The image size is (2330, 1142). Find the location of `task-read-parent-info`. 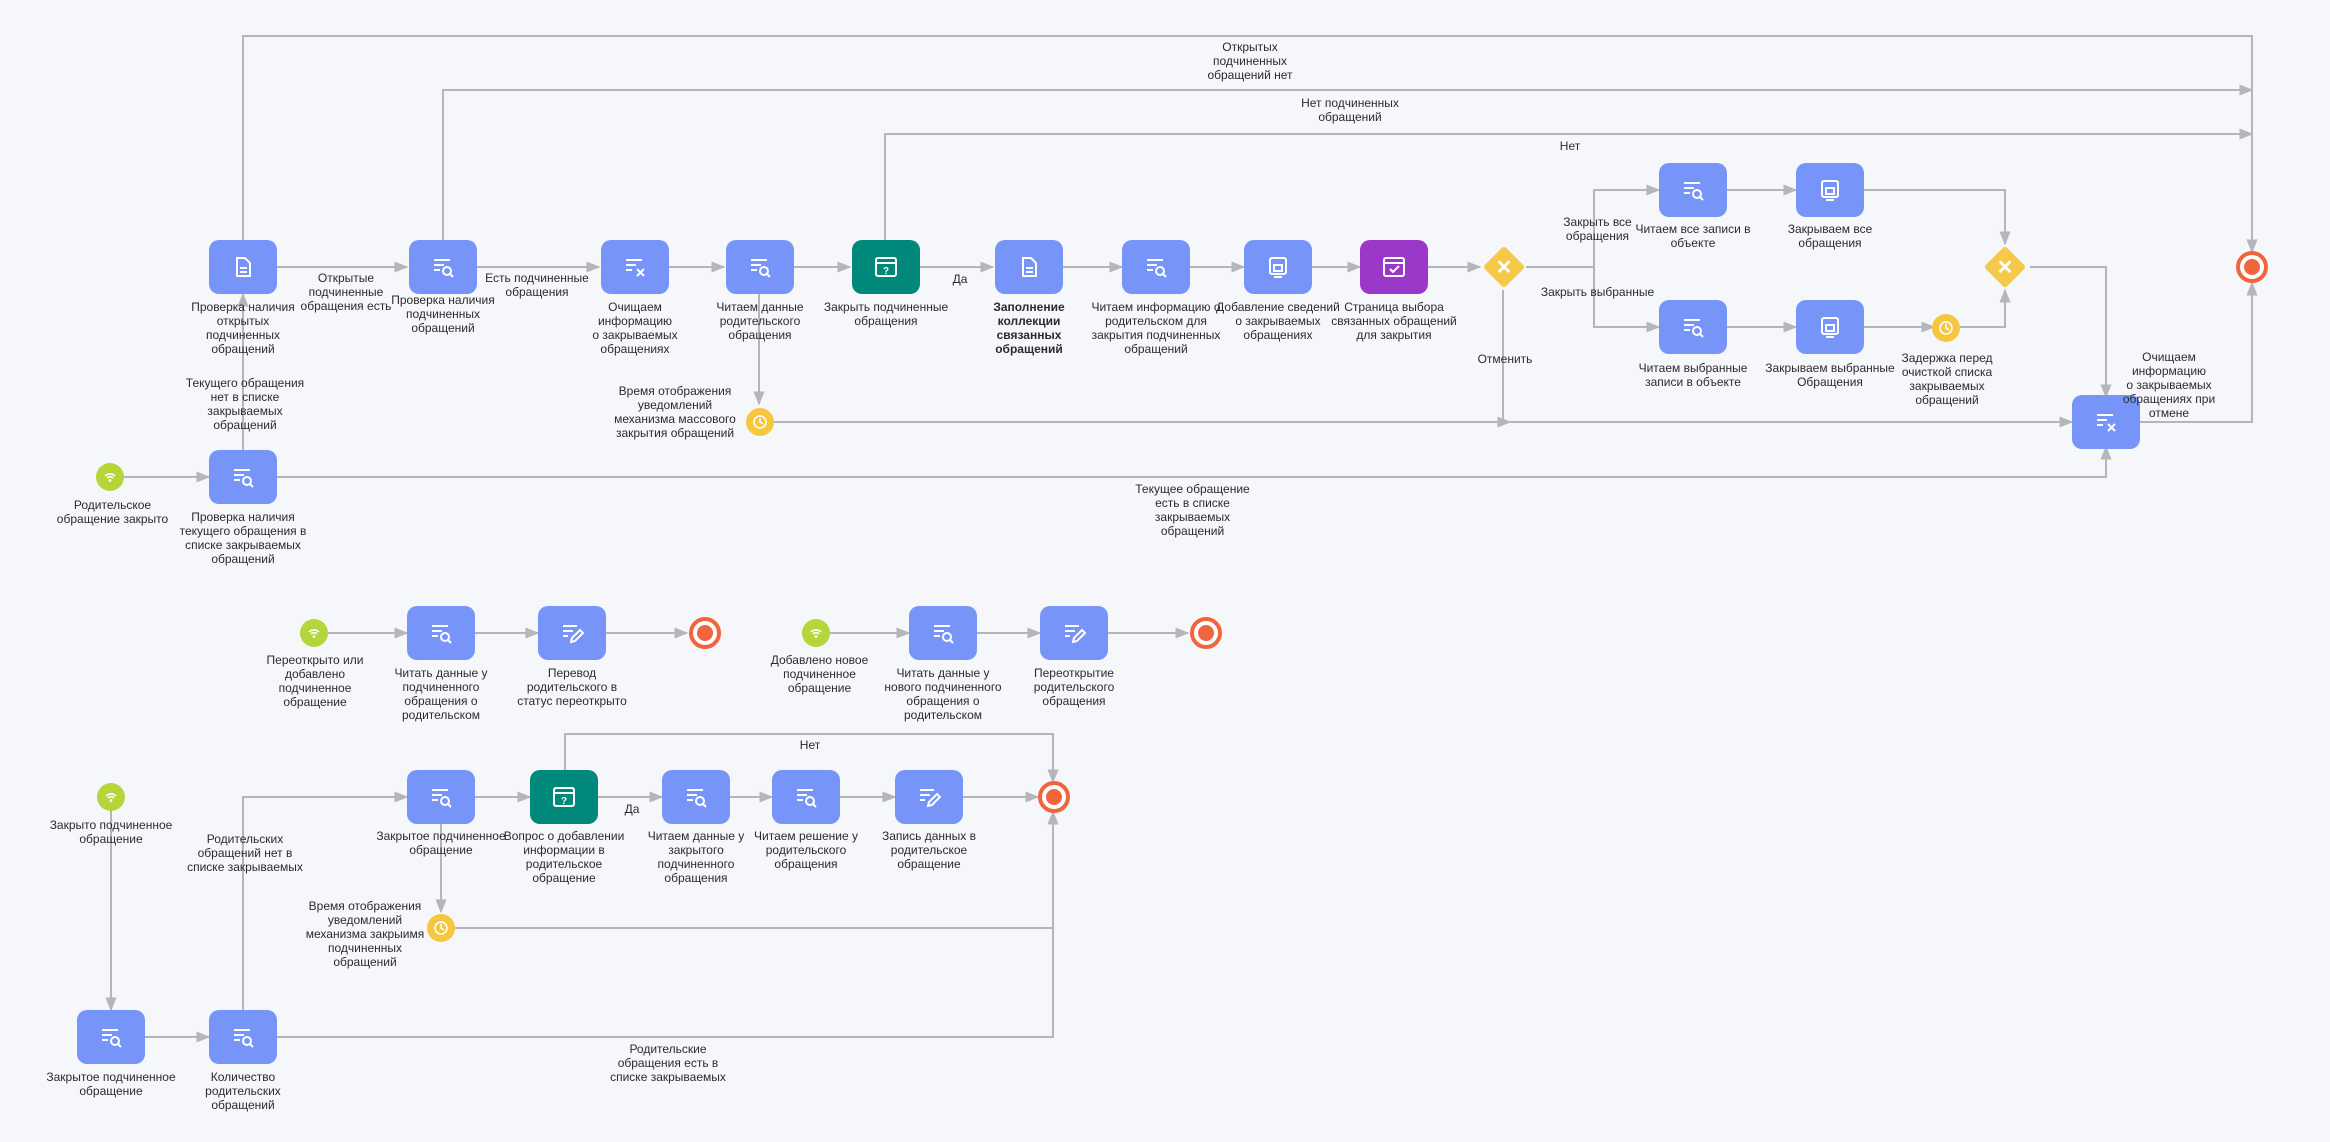

task-read-parent-info is located at coordinates (1156, 267).